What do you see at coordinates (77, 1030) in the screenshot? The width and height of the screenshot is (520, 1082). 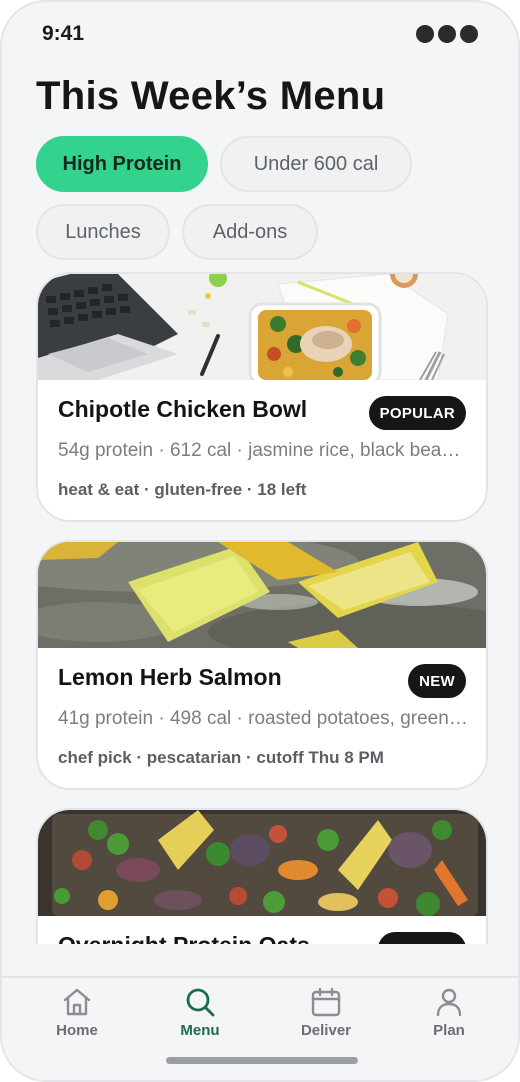 I see `tab-home-label: Home` at bounding box center [77, 1030].